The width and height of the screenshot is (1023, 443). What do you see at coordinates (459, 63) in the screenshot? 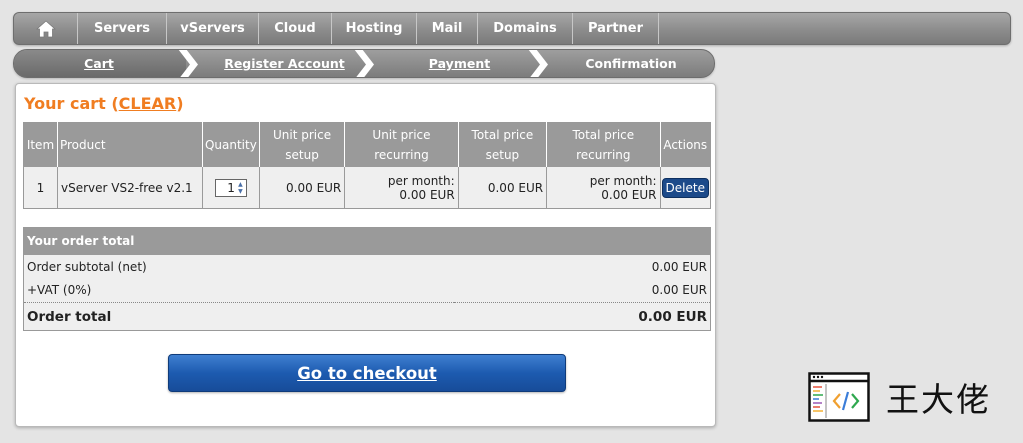
I see `step-payment: Payment` at bounding box center [459, 63].